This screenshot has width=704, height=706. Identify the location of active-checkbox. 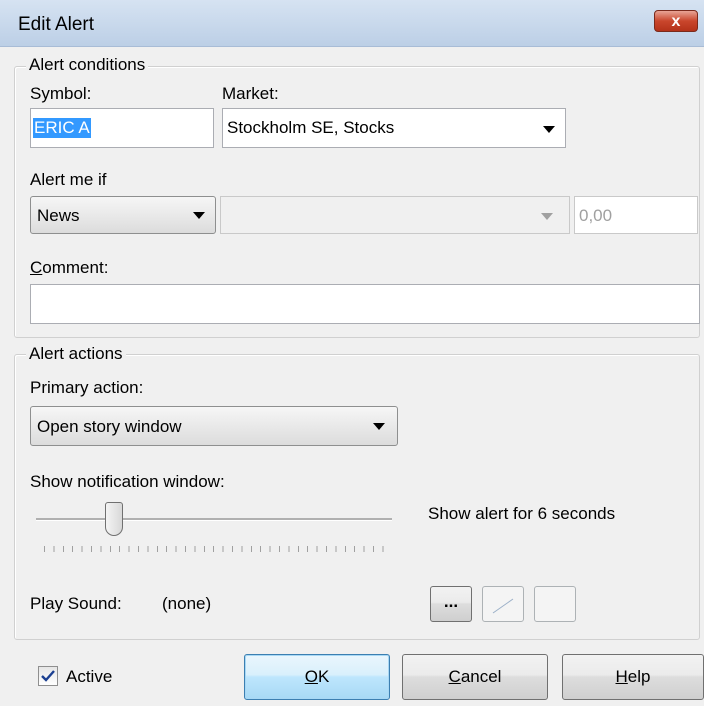
(48, 676).